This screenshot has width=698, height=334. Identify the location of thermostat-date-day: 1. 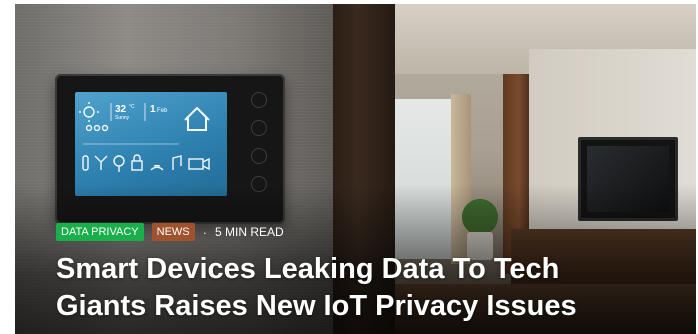
(153, 109).